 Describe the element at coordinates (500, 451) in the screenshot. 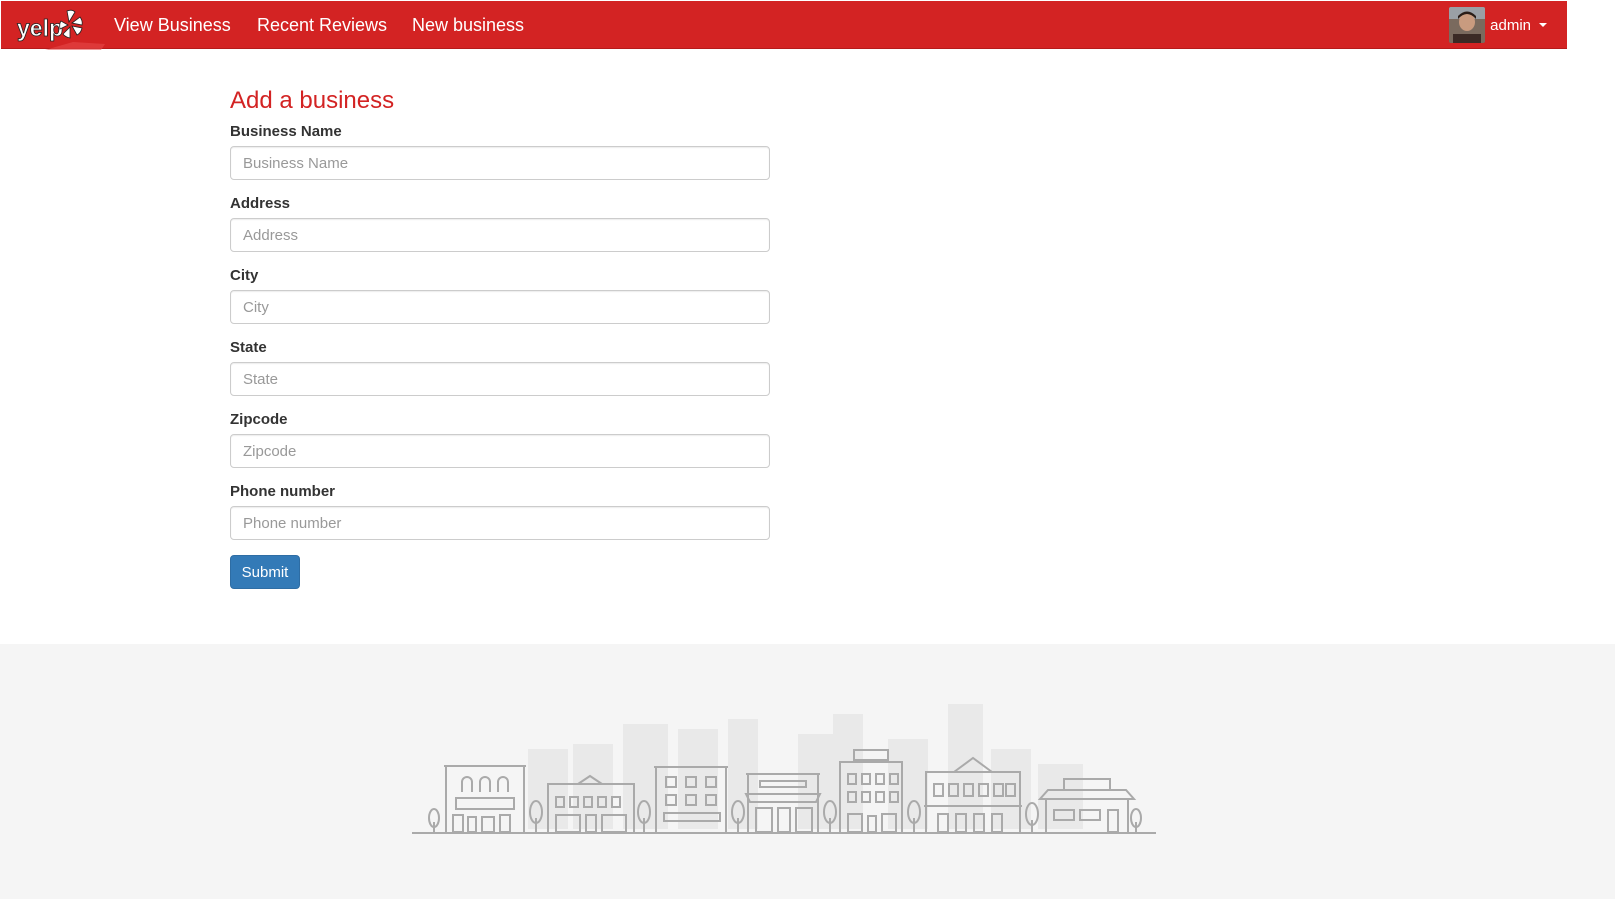

I see `zipcode-input` at that location.